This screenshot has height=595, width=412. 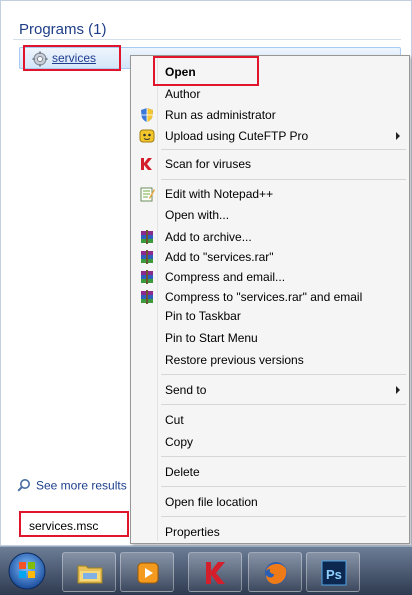 What do you see at coordinates (147, 136) in the screenshot?
I see `cuteftp-icon` at bounding box center [147, 136].